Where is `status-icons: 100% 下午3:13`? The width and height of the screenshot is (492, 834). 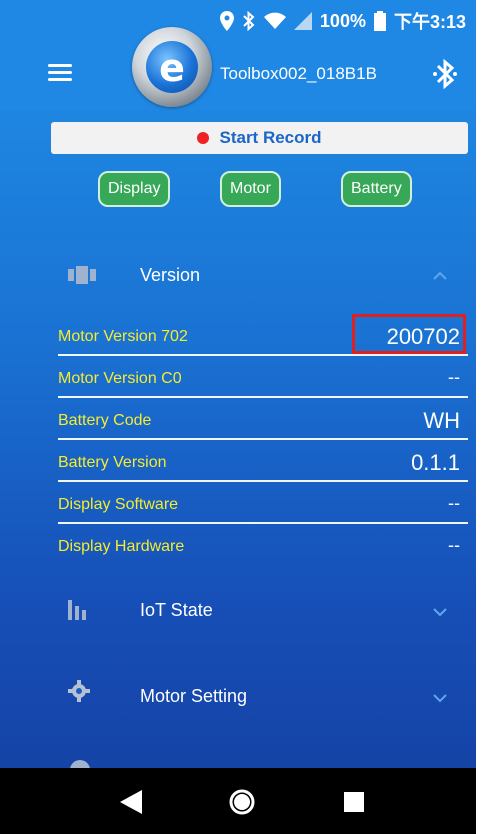 status-icons: 100% 下午3:13 is located at coordinates (342, 21).